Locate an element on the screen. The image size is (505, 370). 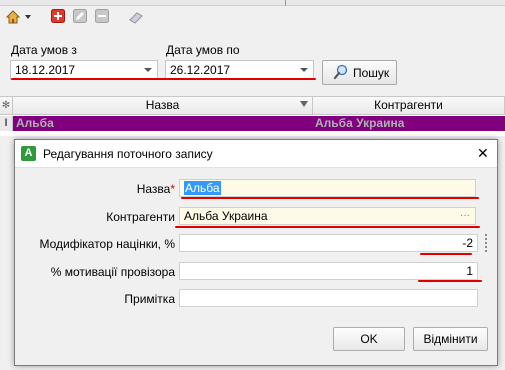
contractor-field: Альба Украина ··· is located at coordinates (327, 216).